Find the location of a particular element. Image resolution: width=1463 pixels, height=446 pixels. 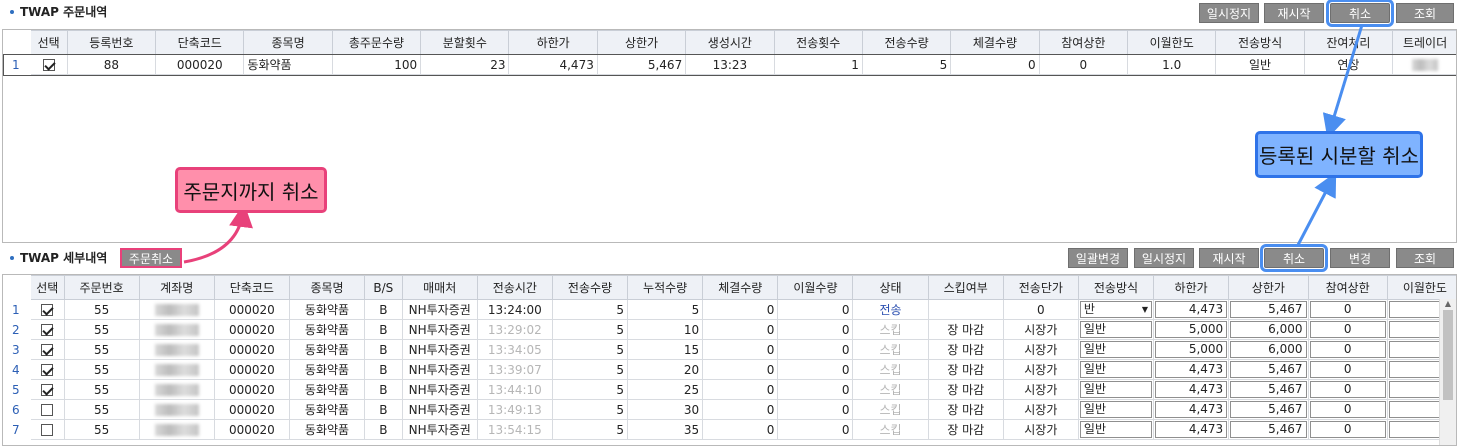

arrow-to-top-grid is located at coordinates (1343, 81).